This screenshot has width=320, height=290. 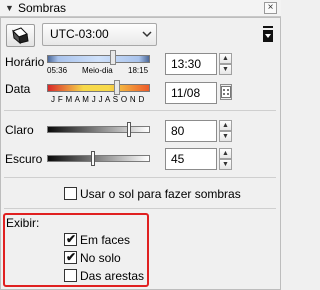 What do you see at coordinates (97, 70) in the screenshot?
I see `noon-label: Meio-dia` at bounding box center [97, 70].